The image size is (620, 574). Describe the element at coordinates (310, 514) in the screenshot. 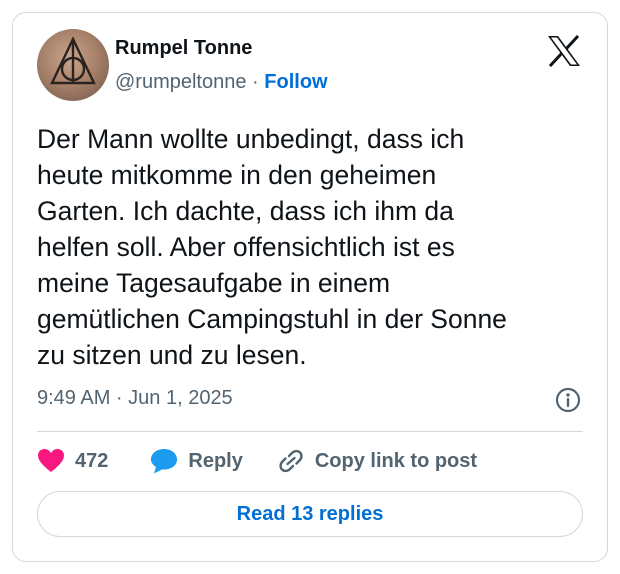

I see `read-replies-button: Read 13 replies` at that location.